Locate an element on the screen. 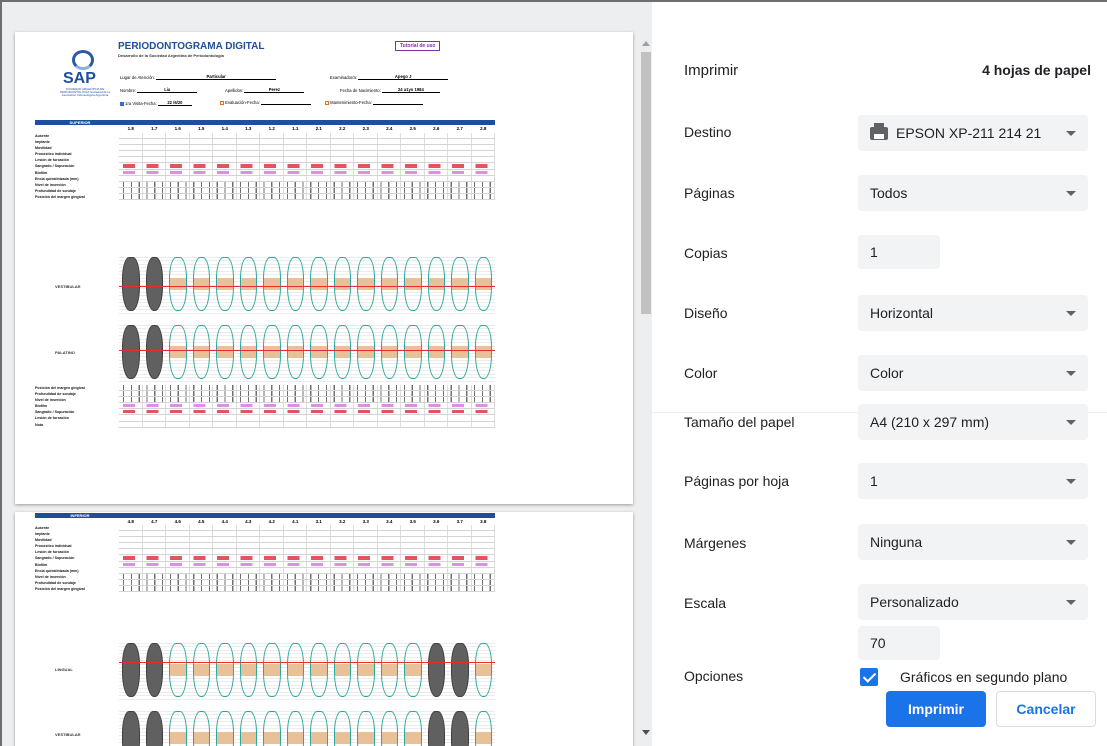  tooth-number: 3.6 is located at coordinates (436, 521).